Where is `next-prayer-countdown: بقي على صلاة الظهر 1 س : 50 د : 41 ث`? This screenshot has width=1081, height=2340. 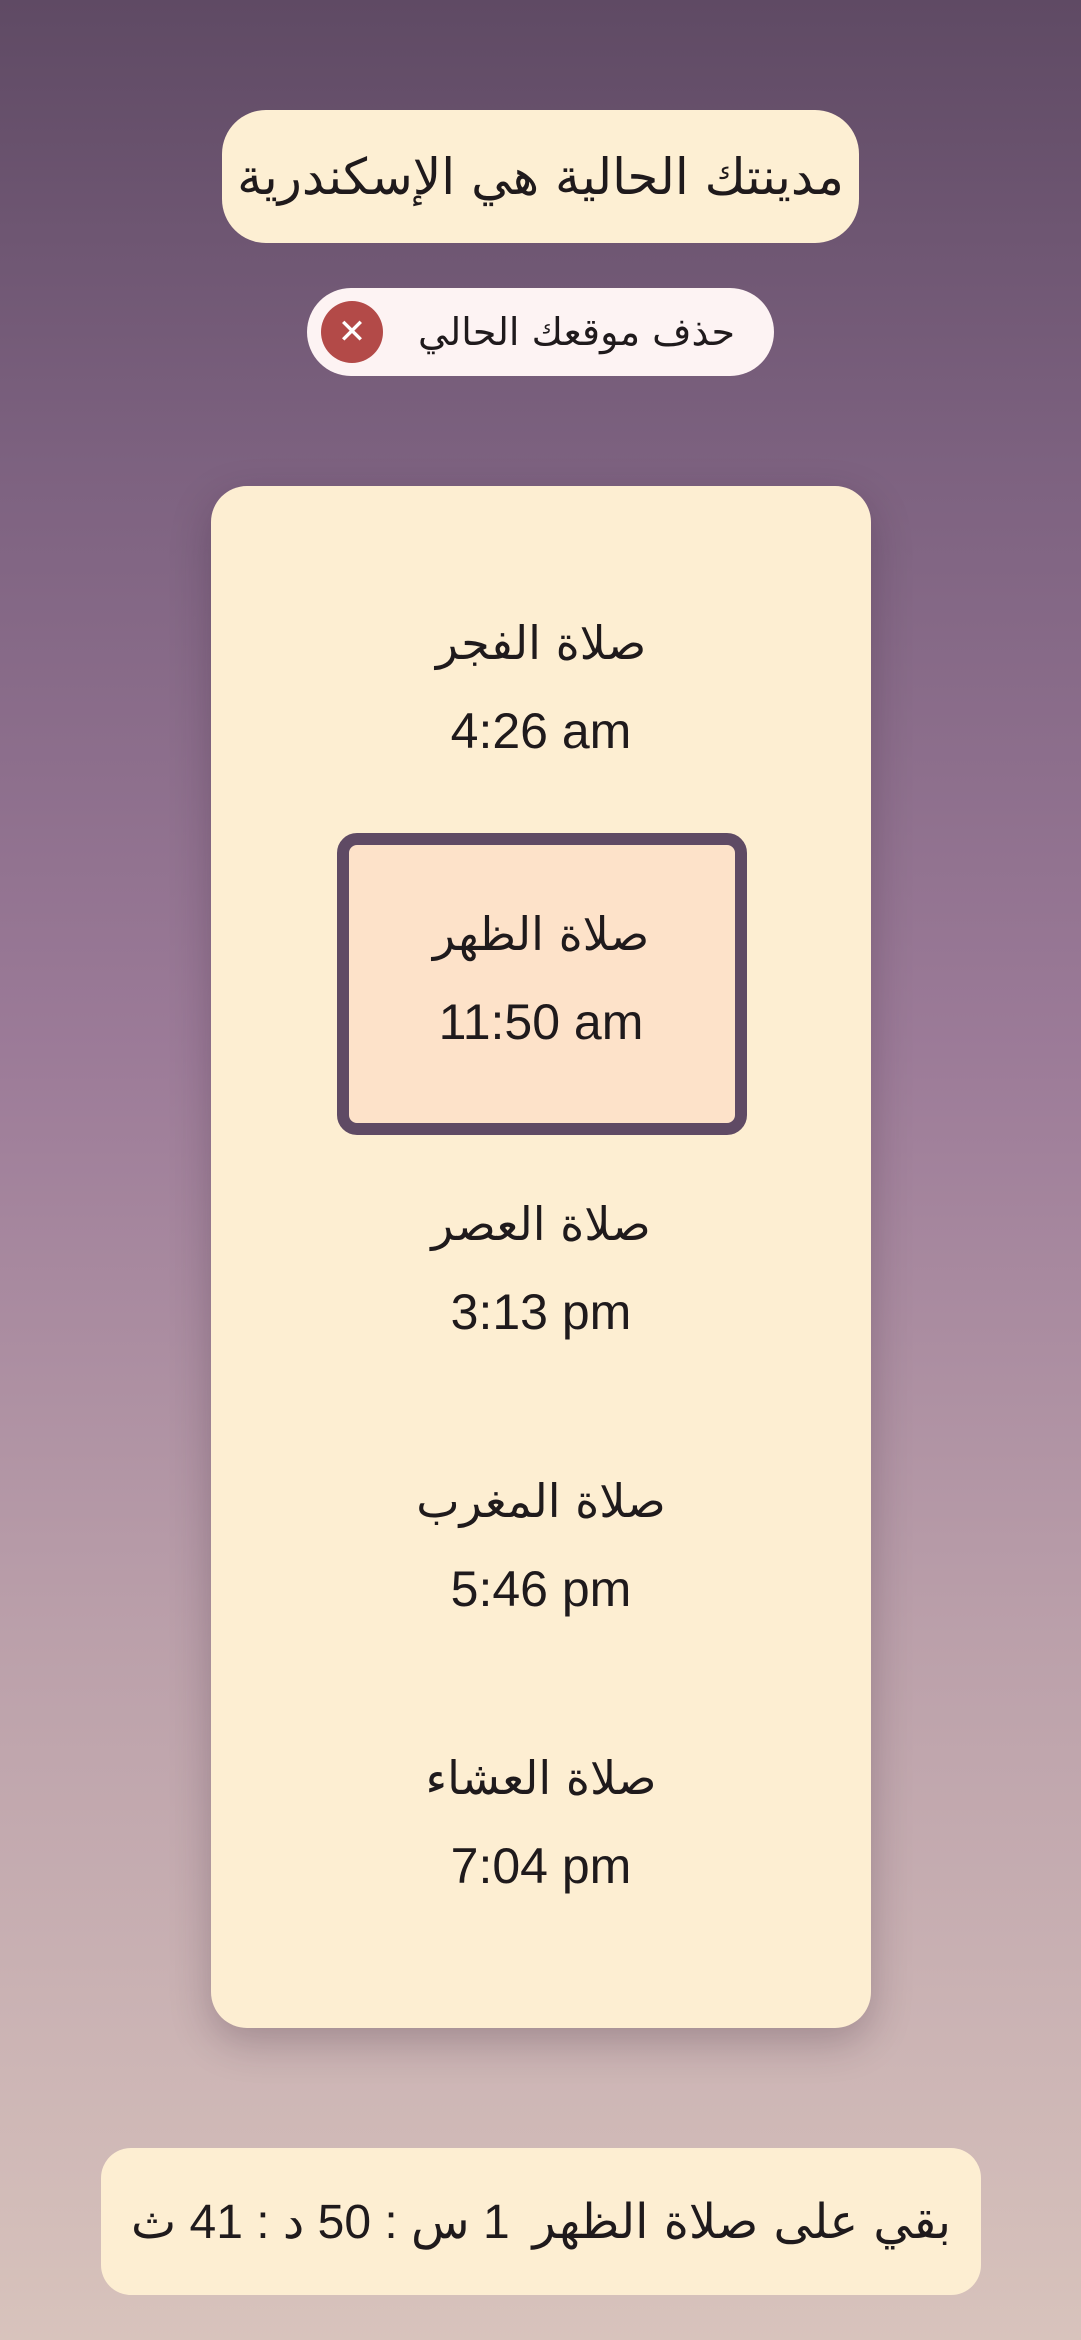 next-prayer-countdown: بقي على صلاة الظهر 1 س : 50 د : 41 ث is located at coordinates (541, 2221).